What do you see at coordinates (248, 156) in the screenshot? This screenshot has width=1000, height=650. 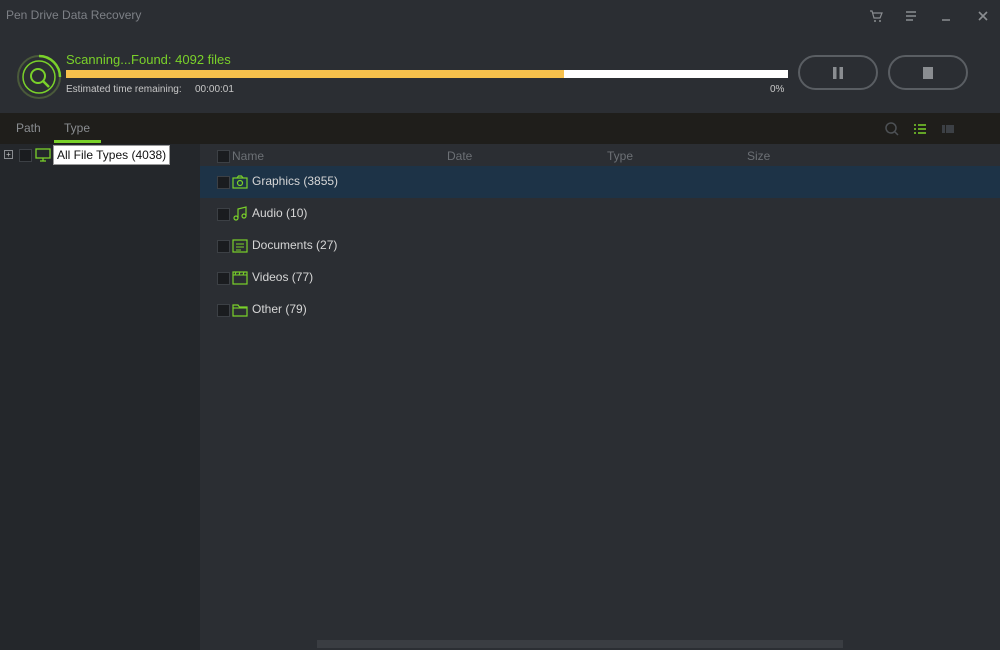 I see `column-header-name: Name` at bounding box center [248, 156].